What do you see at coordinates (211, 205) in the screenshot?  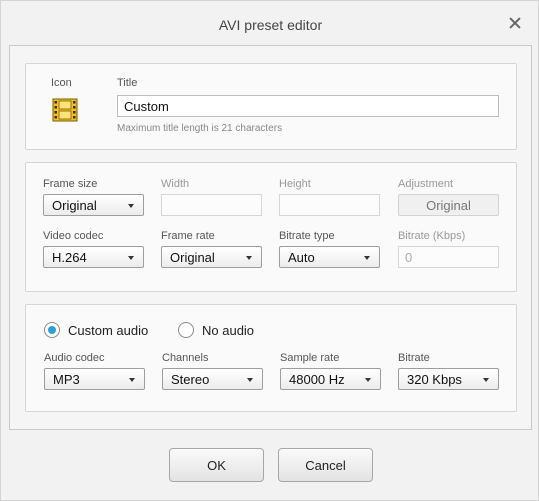 I see `width-input` at bounding box center [211, 205].